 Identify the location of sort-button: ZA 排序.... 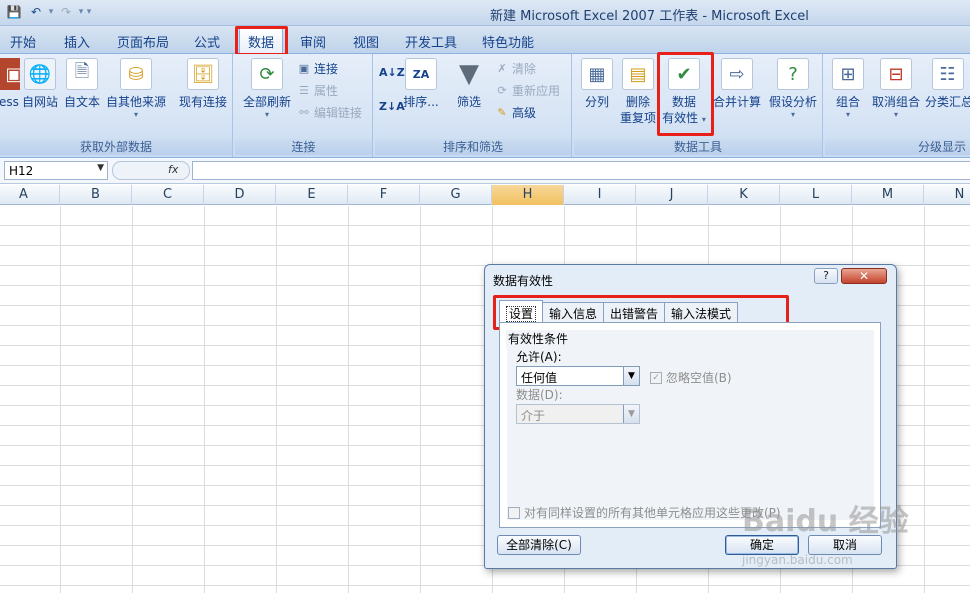
(421, 84).